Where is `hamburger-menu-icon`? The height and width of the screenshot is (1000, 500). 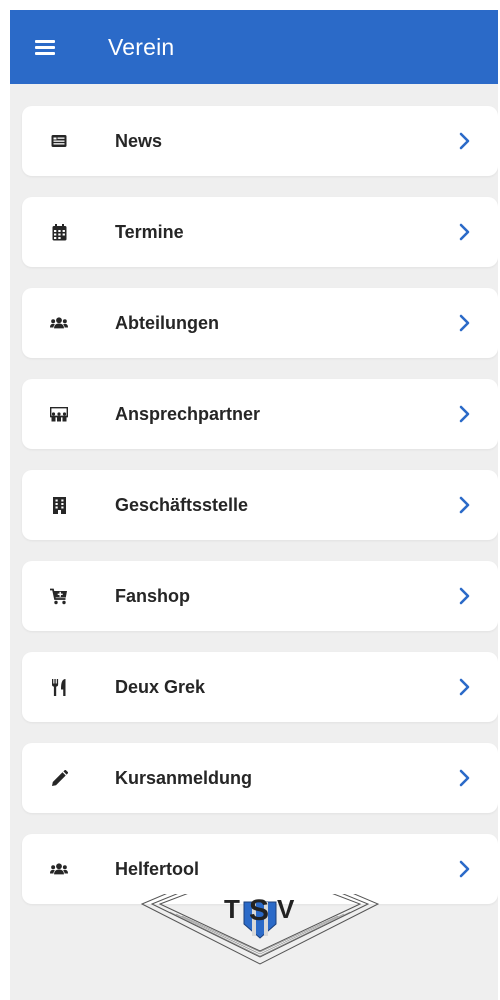 hamburger-menu-icon is located at coordinates (48, 47).